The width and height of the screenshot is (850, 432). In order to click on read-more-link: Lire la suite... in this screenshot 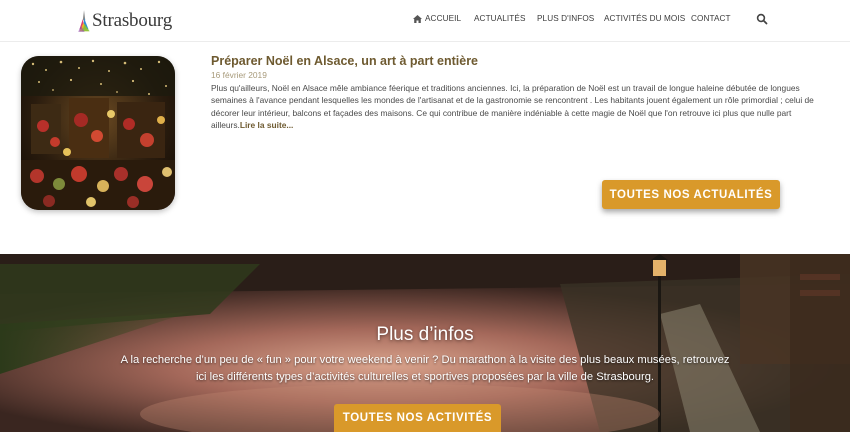, I will do `click(267, 125)`.